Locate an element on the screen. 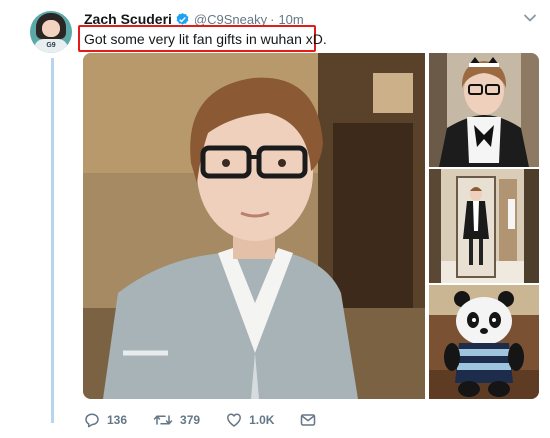  retweet-icon is located at coordinates (163, 420).